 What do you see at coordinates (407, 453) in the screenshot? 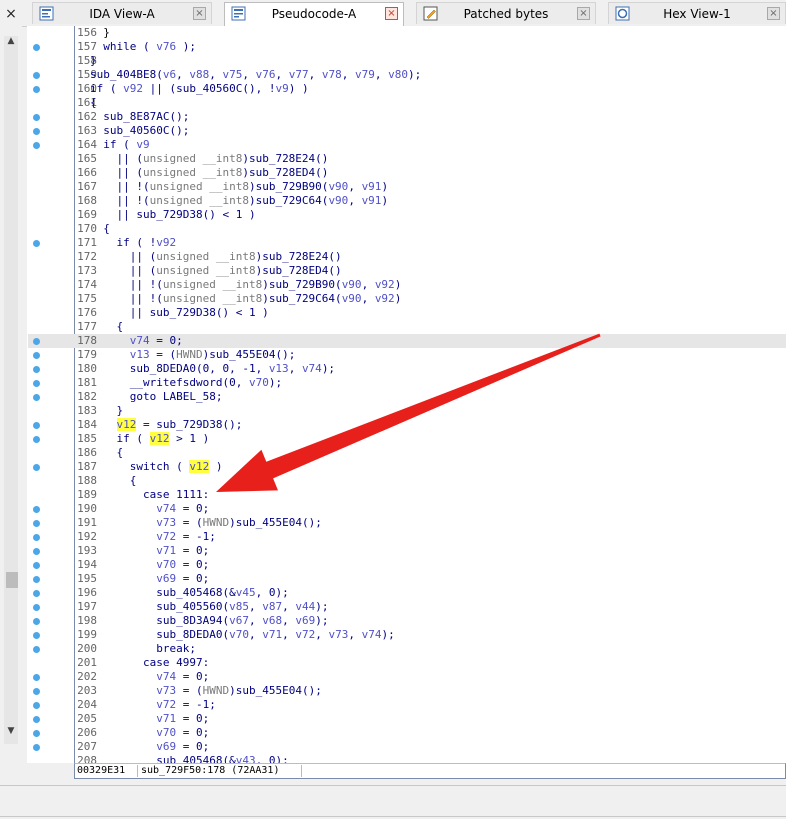
I see `code-line: 186 {` at bounding box center [407, 453].